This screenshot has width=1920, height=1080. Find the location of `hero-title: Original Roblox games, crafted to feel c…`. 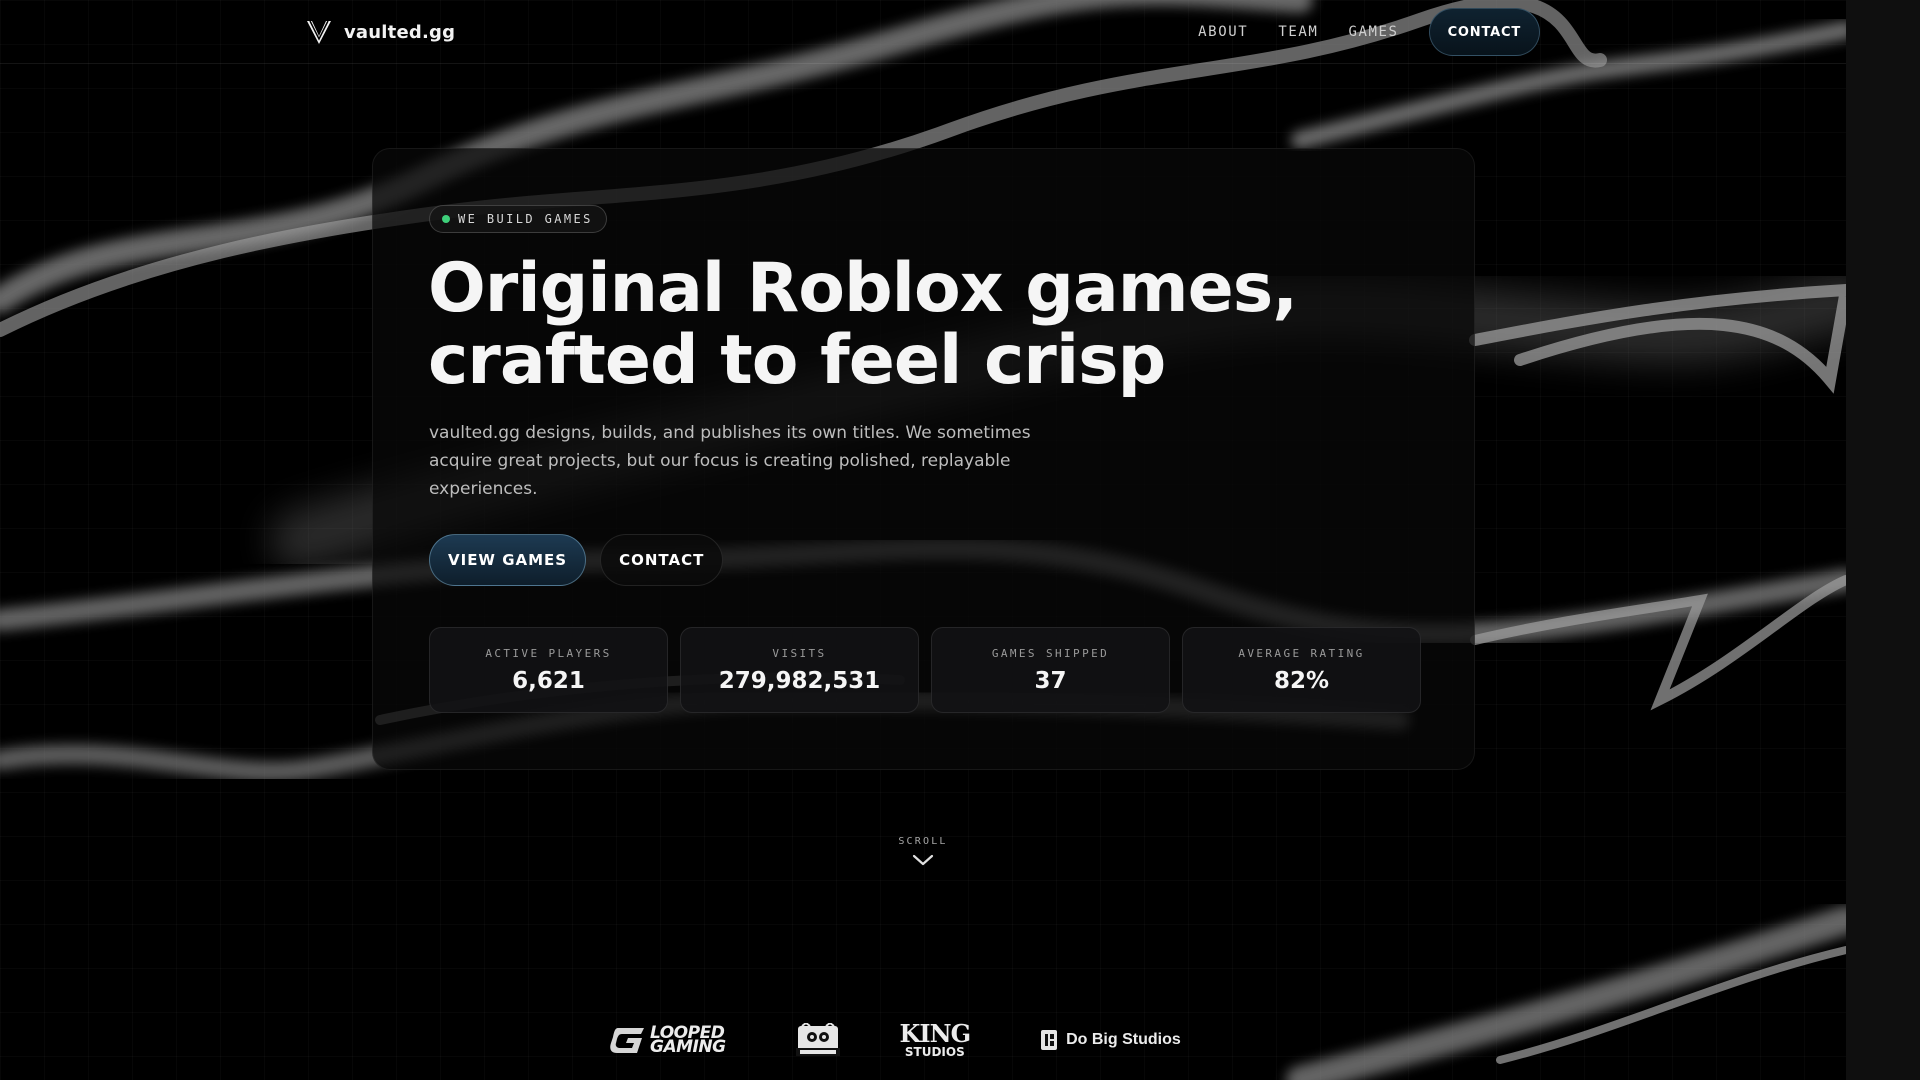

hero-title: Original Roblox games, crafted to feel c… is located at coordinates (878, 325).